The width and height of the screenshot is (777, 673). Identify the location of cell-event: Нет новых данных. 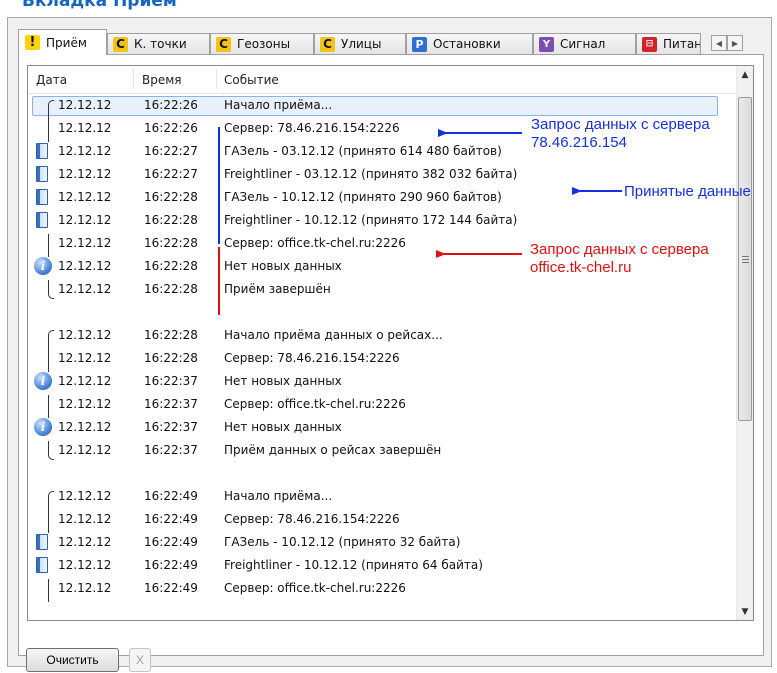
(283, 381).